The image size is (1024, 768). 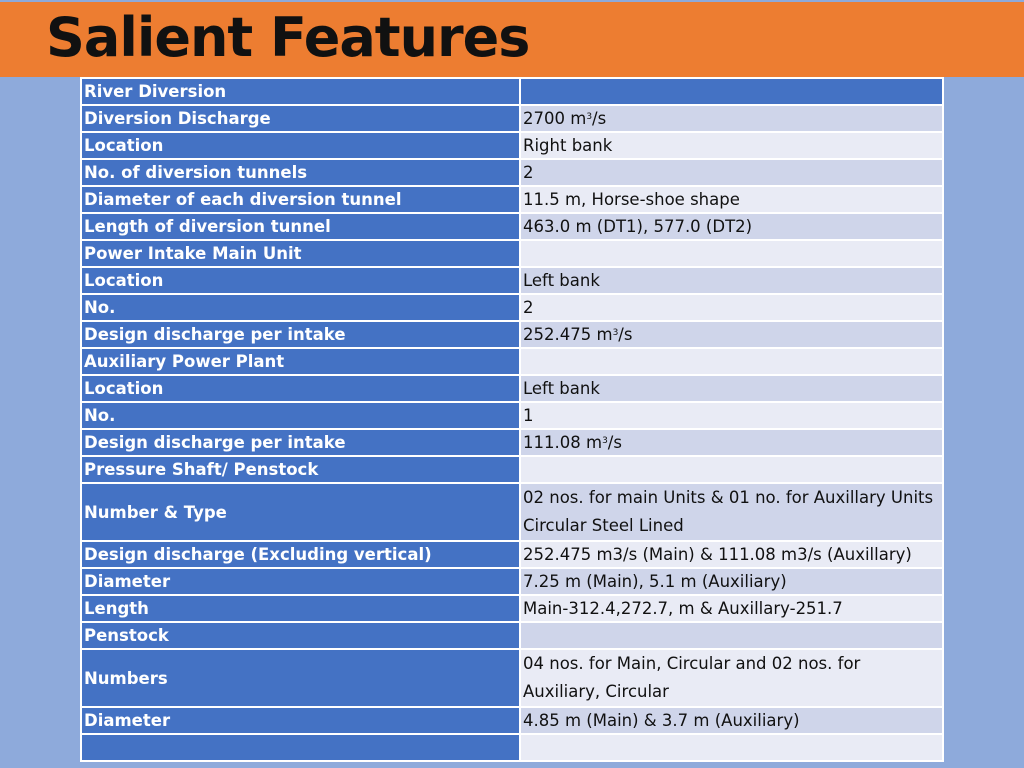 I want to click on feature-label: Auxiliary Power Plant, so click(x=300, y=361).